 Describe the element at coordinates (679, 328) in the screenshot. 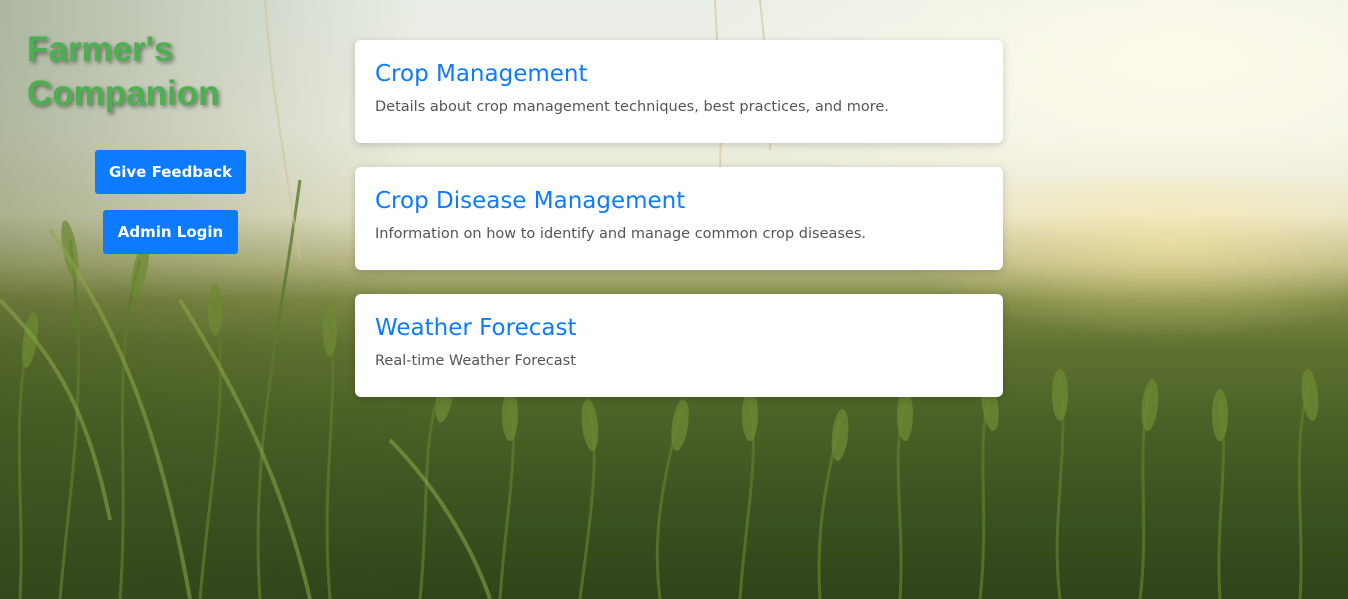

I see `card-title: Weather Forecast` at that location.